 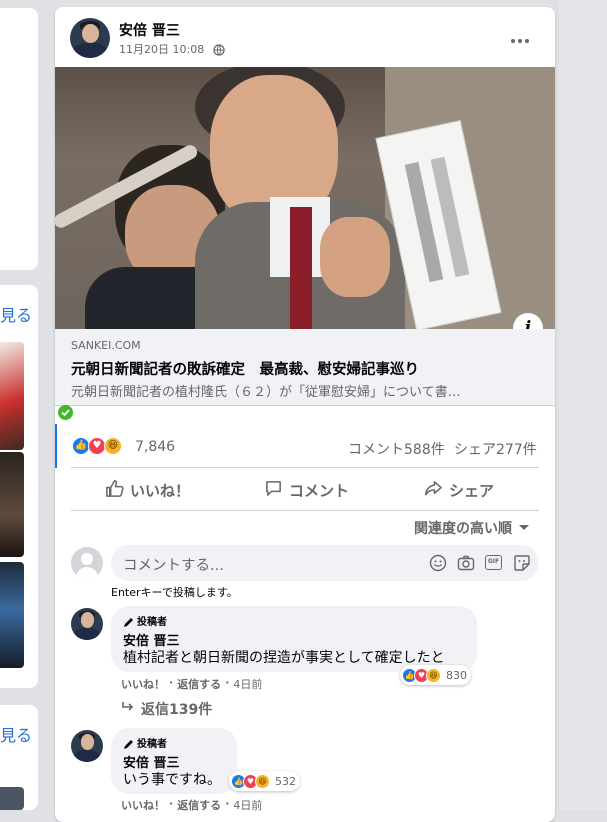 I want to click on comment-reaction-count: 830, so click(x=456, y=675).